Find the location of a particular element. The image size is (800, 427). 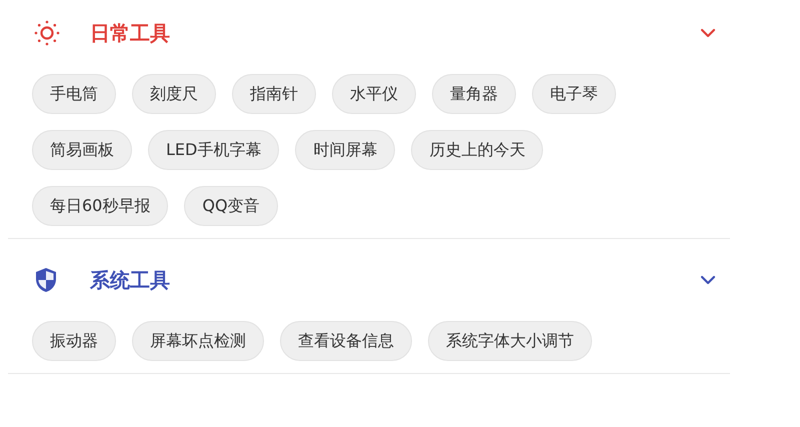

tool-chip: 系统字体大小调节 is located at coordinates (510, 341).